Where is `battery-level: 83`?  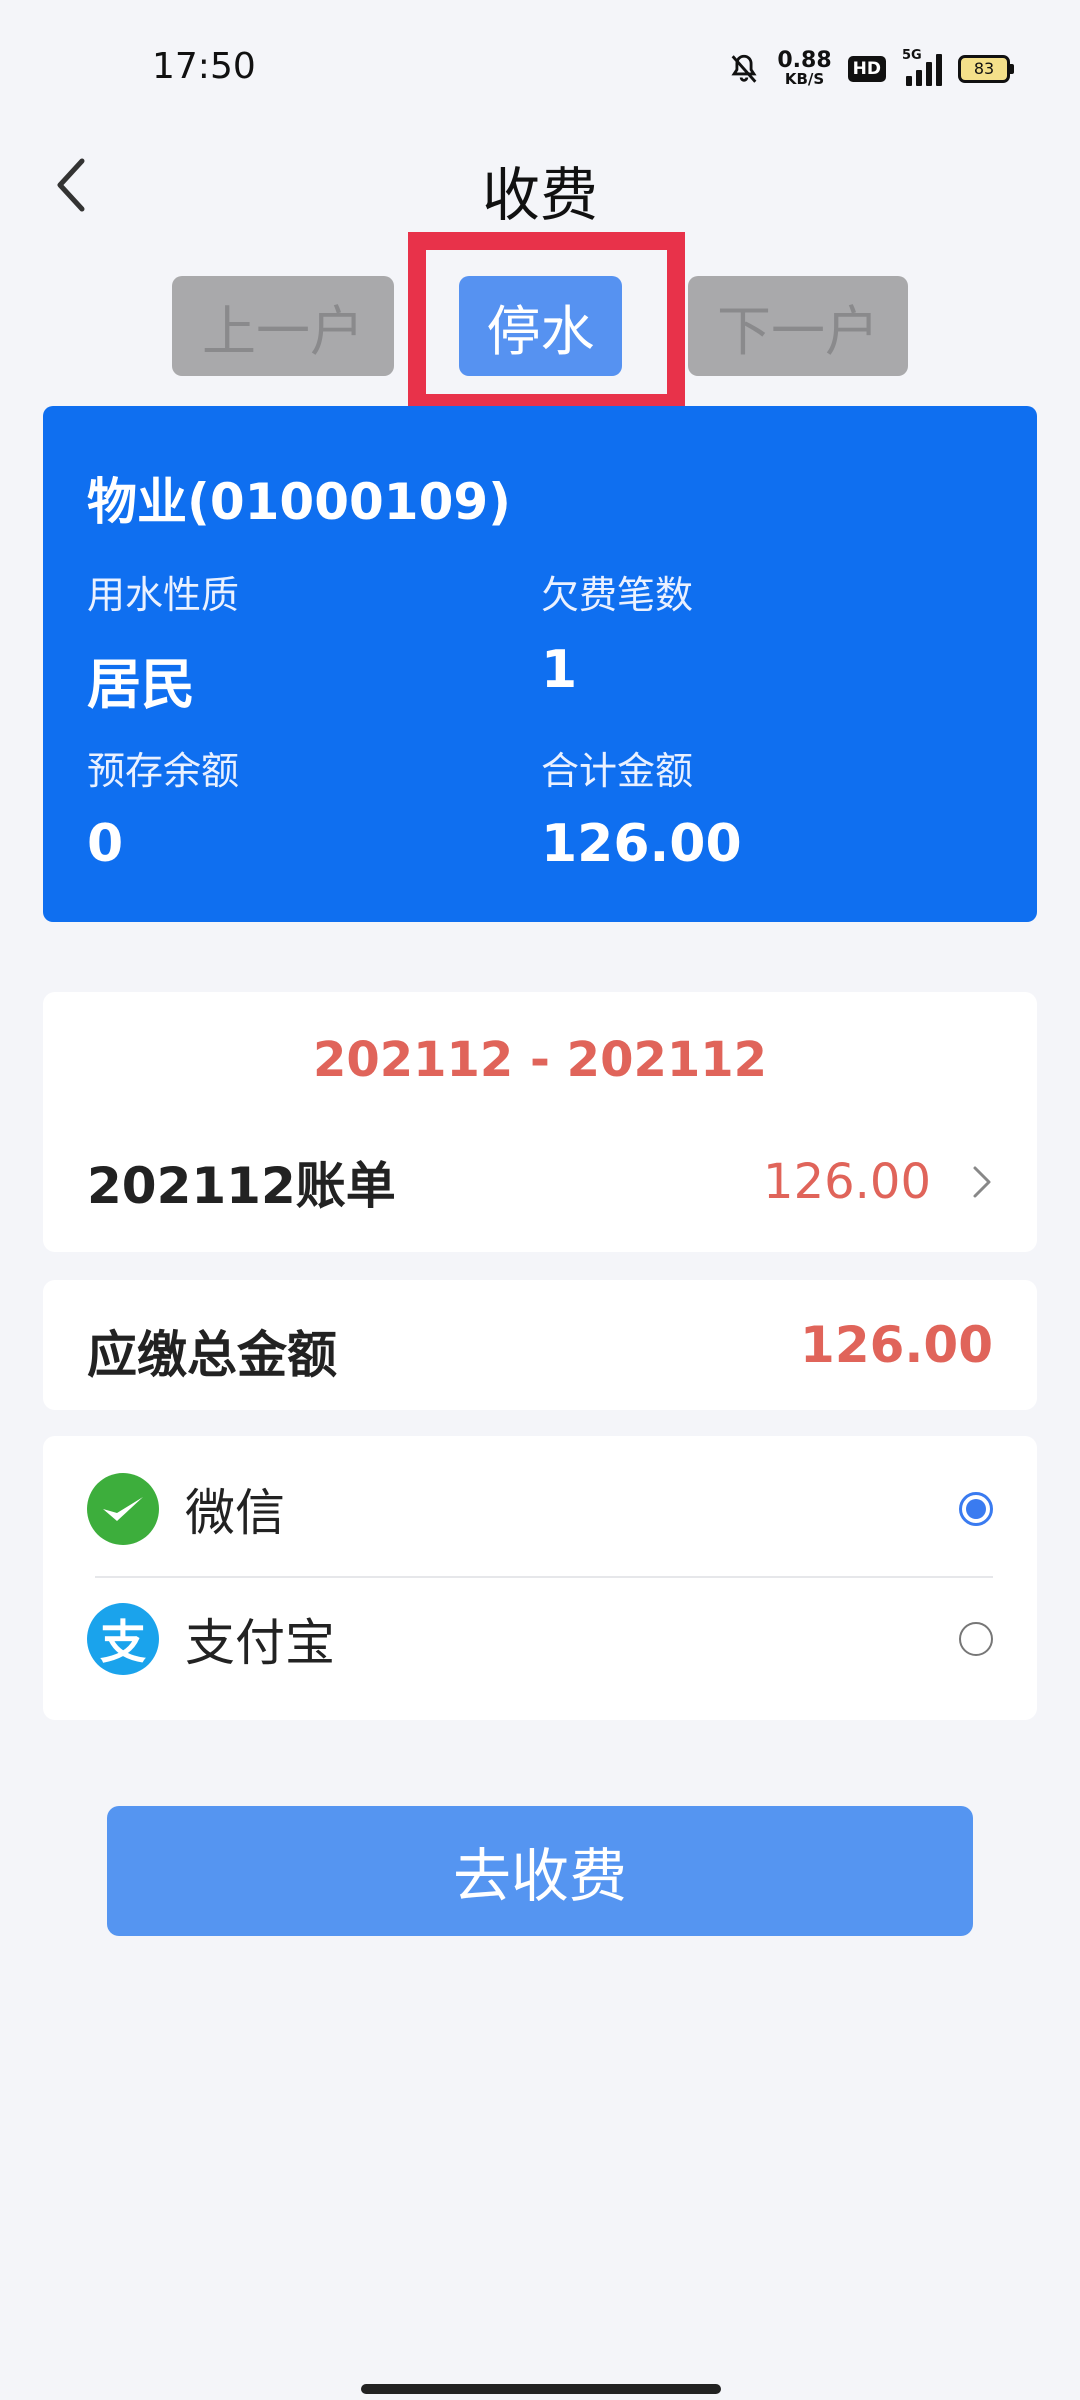
battery-level: 83 is located at coordinates (984, 68).